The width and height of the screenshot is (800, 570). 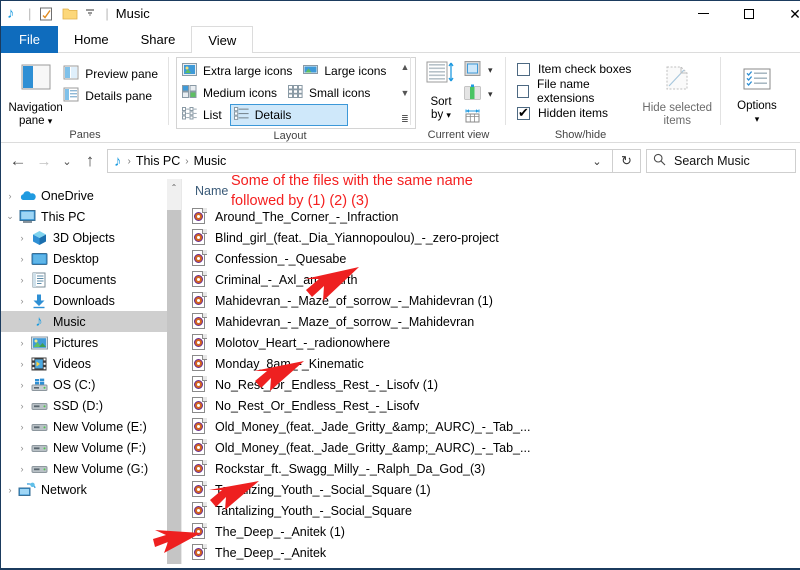 What do you see at coordinates (578, 91) in the screenshot?
I see `file-name-extensions-option: File name extensions` at bounding box center [578, 91].